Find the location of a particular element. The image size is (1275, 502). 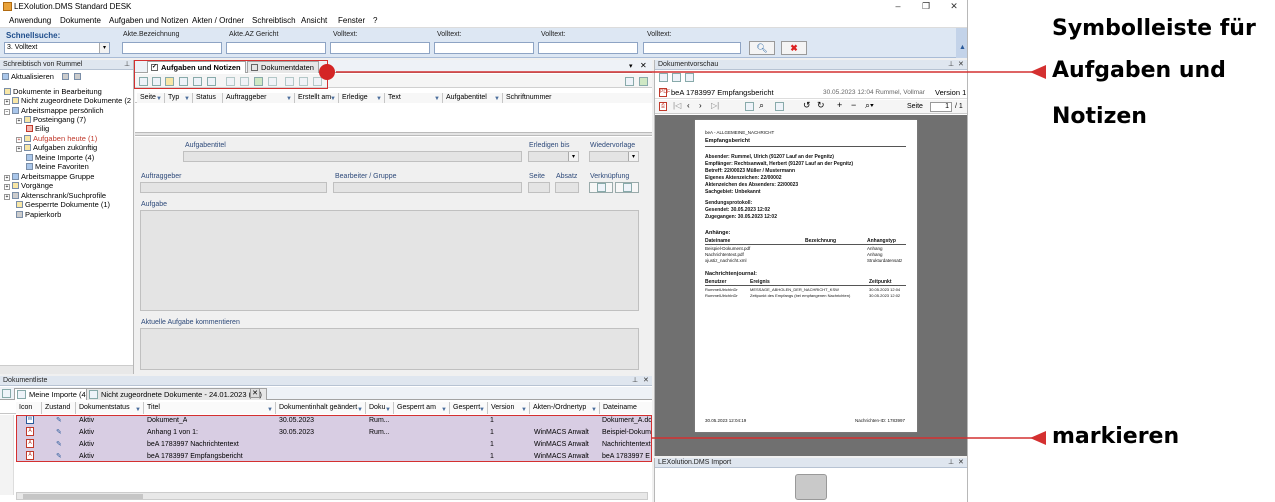

absatz-input is located at coordinates (567, 187).